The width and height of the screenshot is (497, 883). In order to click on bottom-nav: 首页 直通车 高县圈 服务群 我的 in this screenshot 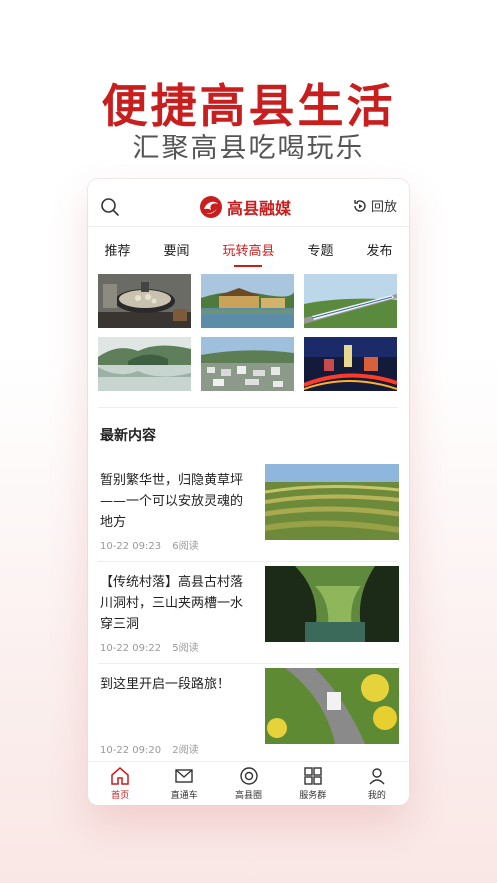, I will do `click(248, 783)`.